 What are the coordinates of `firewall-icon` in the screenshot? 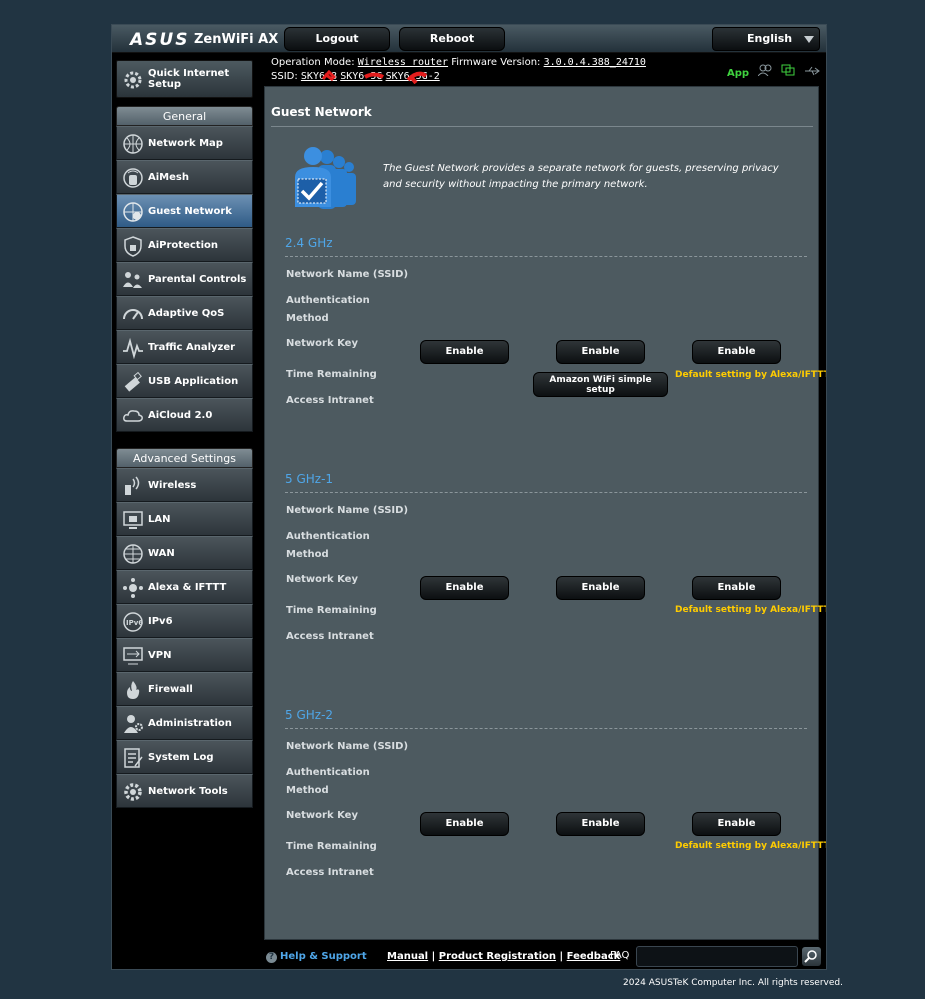 It's located at (133, 690).